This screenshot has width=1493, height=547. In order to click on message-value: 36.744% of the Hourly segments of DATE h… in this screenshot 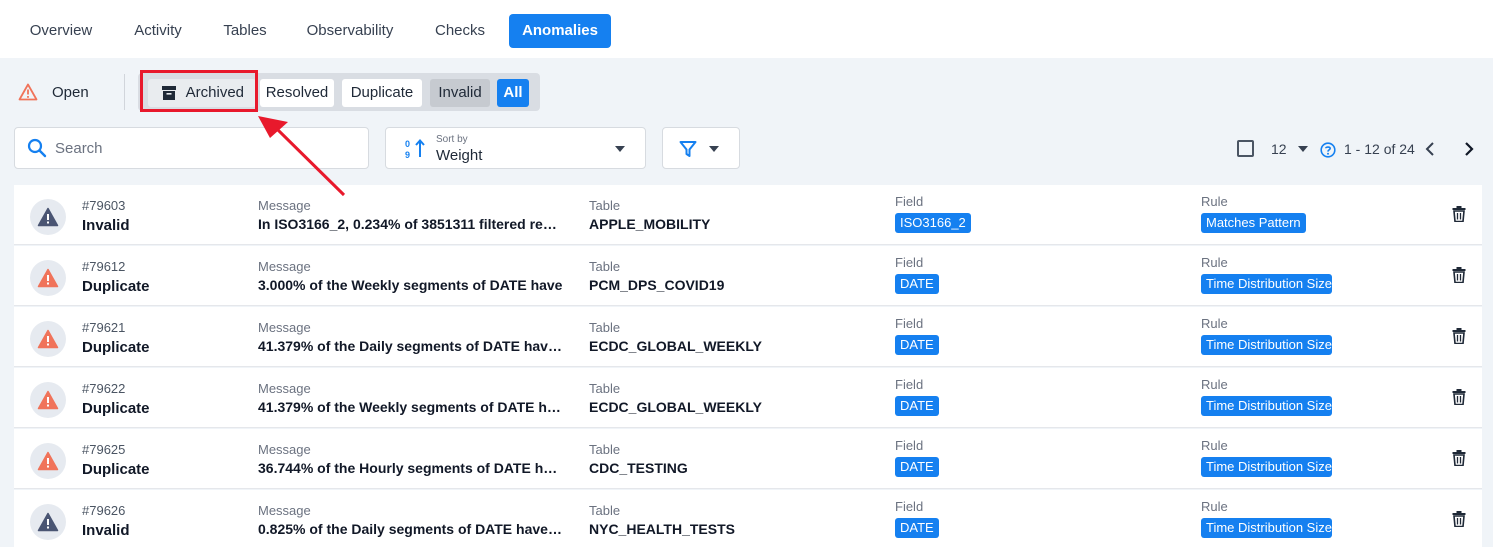, I will do `click(410, 468)`.